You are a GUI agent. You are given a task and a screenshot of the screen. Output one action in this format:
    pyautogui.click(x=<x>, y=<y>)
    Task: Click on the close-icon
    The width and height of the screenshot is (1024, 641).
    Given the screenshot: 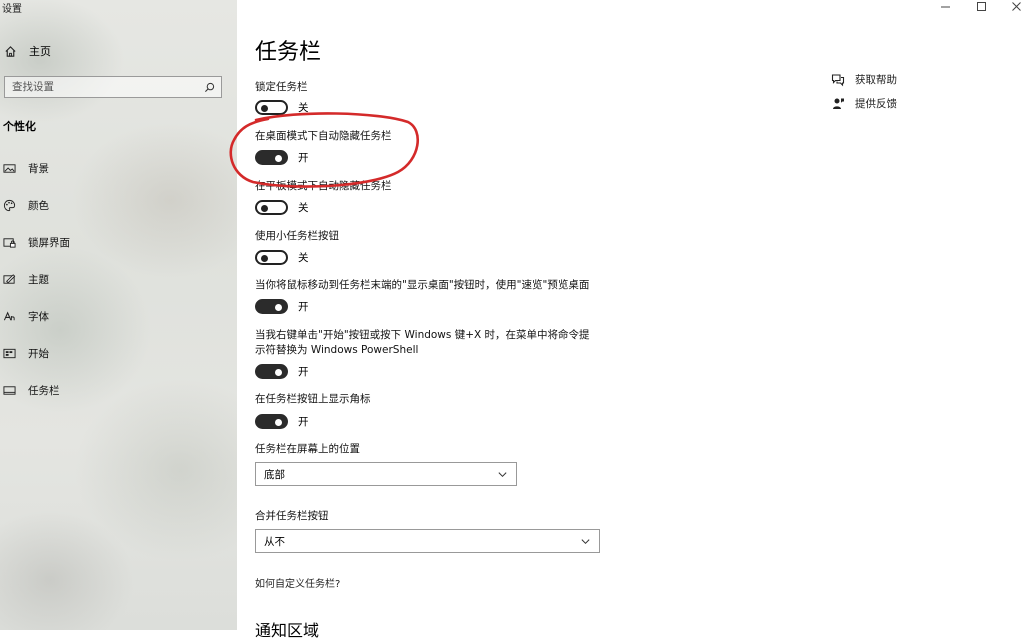 What is the action you would take?
    pyautogui.click(x=1016, y=6)
    